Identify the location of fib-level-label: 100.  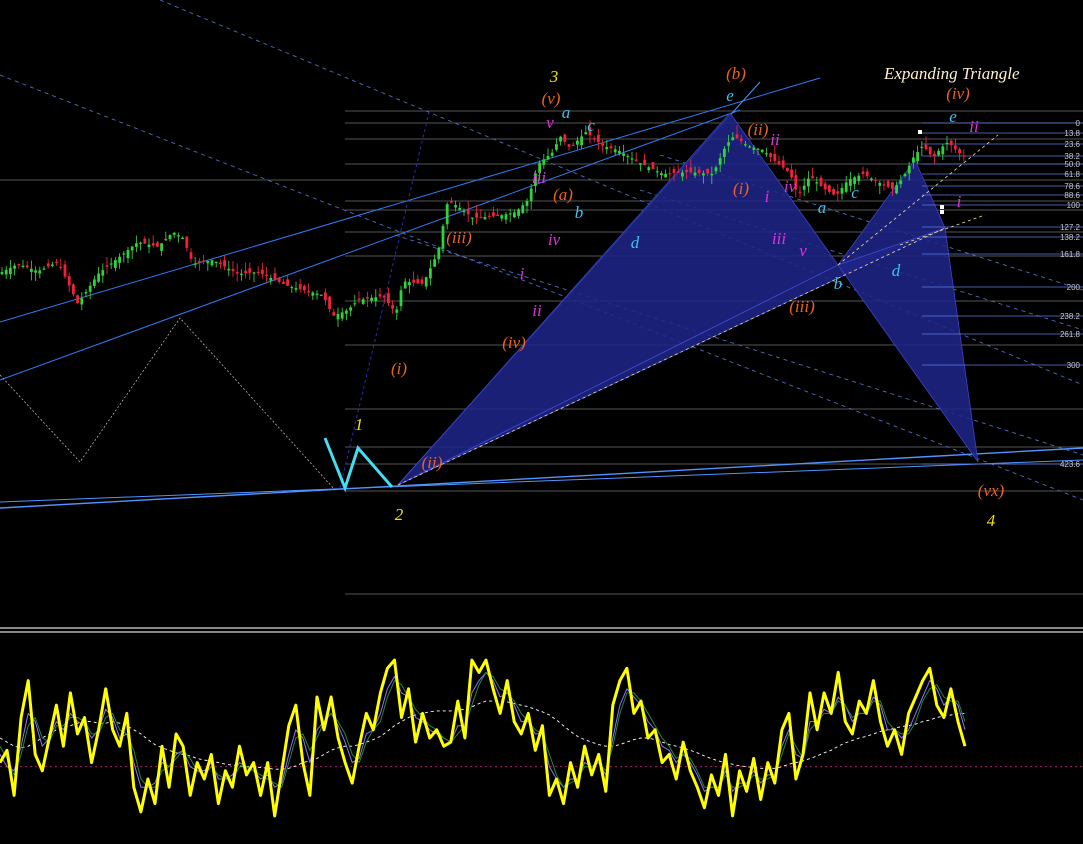
(1074, 205).